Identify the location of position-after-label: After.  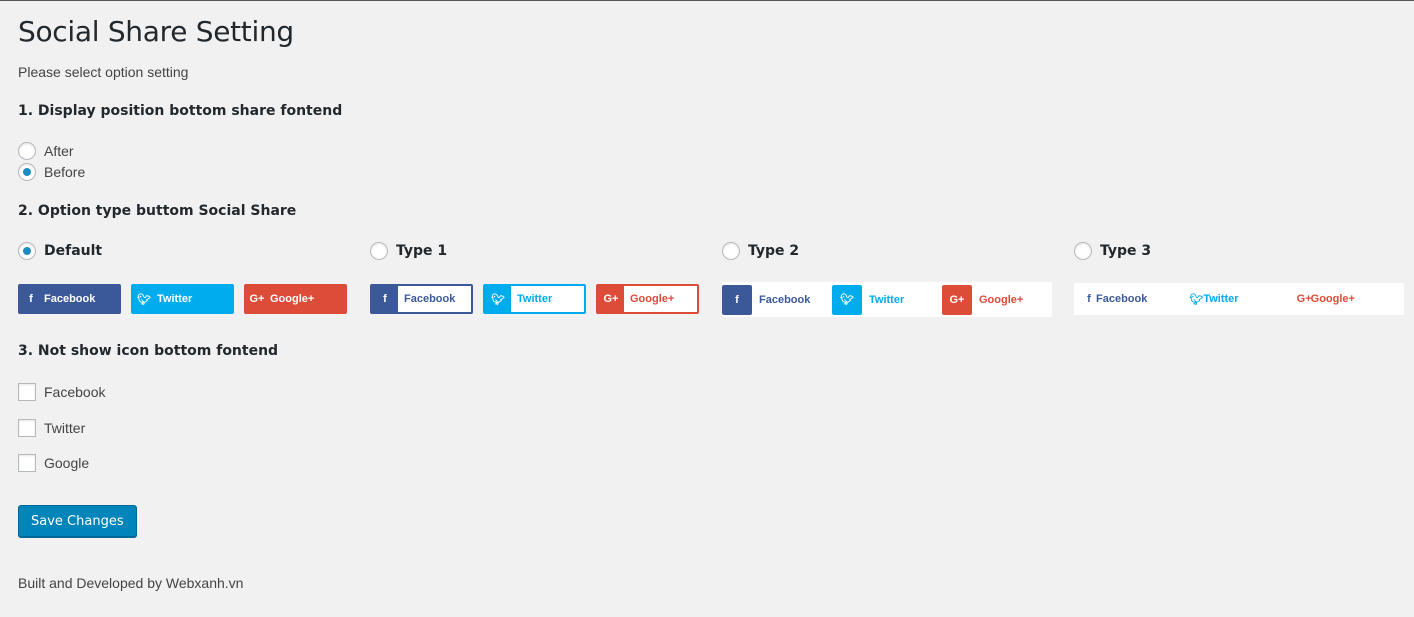
(59, 151).